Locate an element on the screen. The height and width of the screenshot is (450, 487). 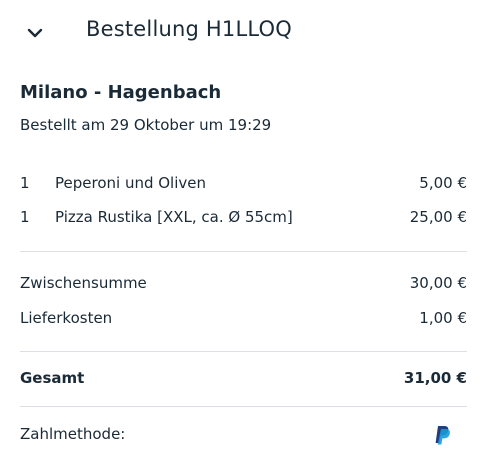
item-price: 5,00 € is located at coordinates (443, 183).